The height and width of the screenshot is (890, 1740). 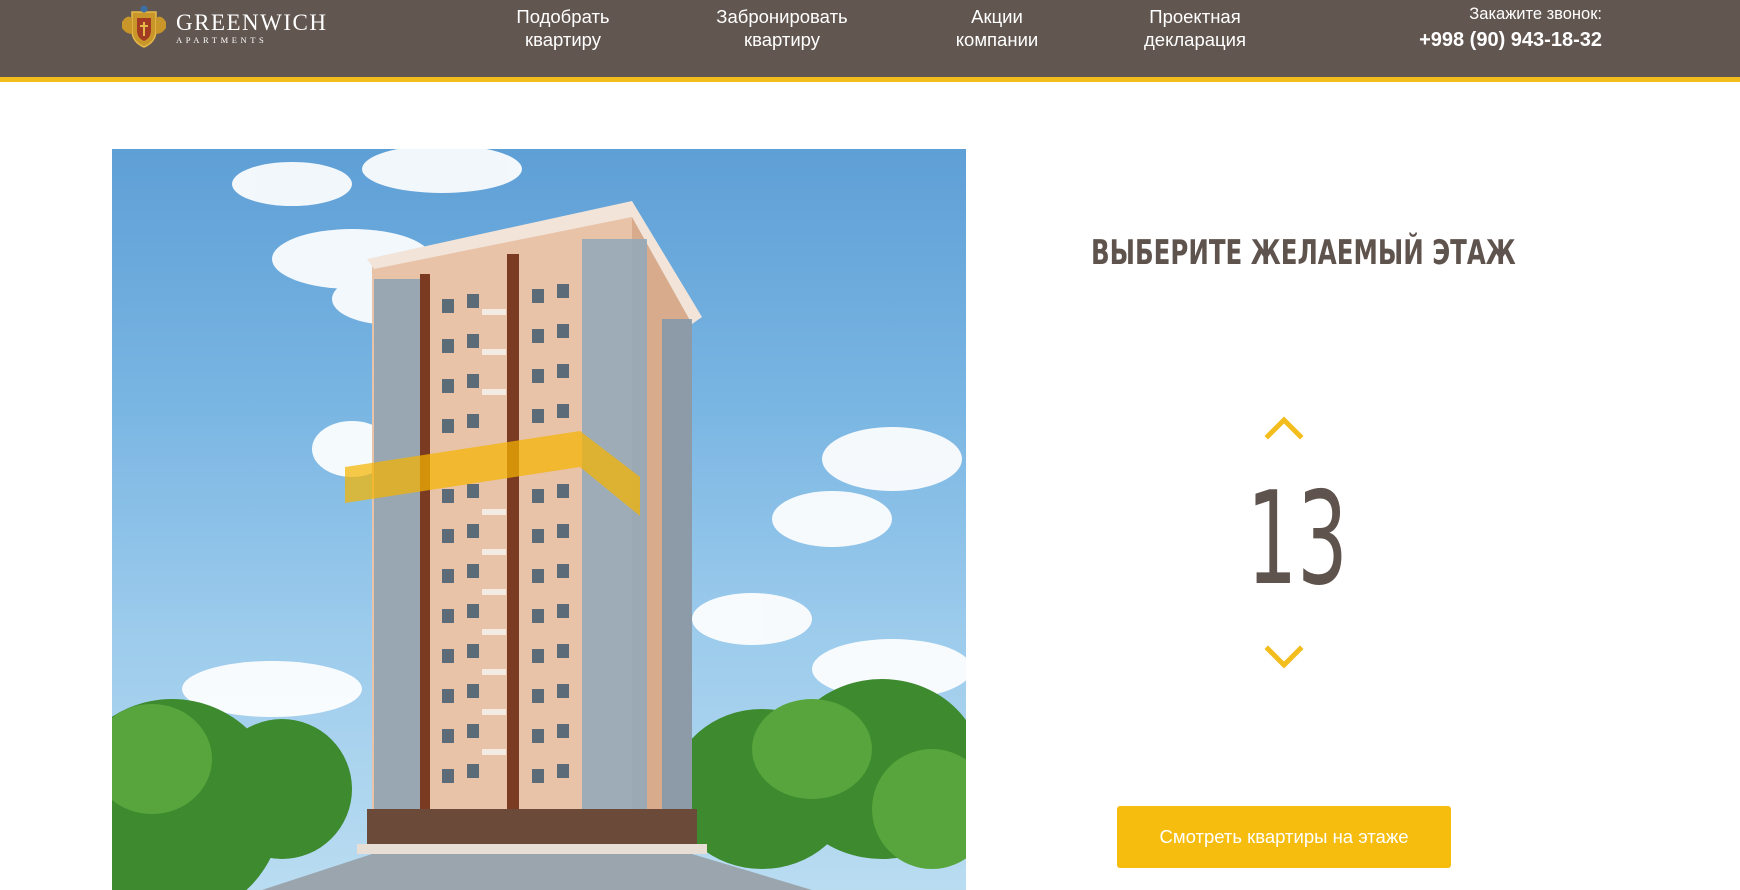 I want to click on nav-label-line1: Подобрать, so click(x=563, y=16).